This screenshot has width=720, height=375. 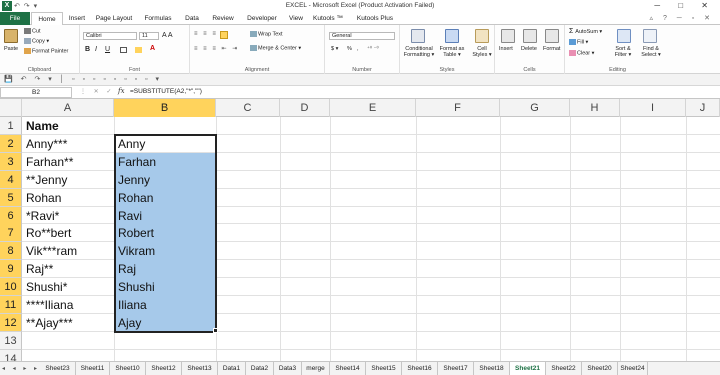 What do you see at coordinates (600, 368) in the screenshot?
I see `sheet-tab-sheet20: Sheet20` at bounding box center [600, 368].